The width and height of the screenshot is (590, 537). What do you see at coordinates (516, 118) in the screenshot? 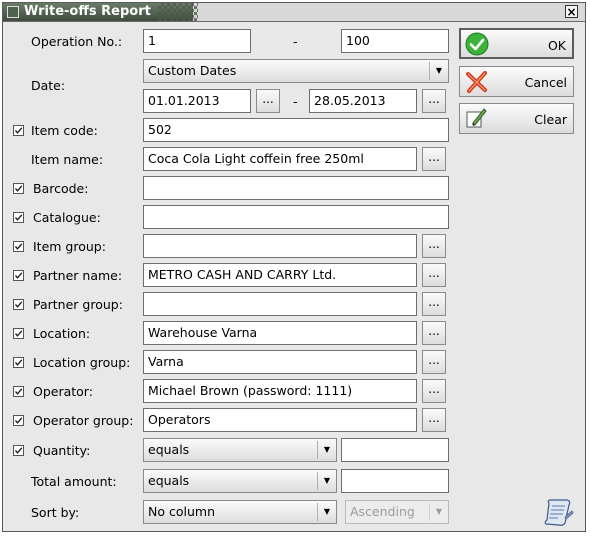
I see `clear-button: Clear` at bounding box center [516, 118].